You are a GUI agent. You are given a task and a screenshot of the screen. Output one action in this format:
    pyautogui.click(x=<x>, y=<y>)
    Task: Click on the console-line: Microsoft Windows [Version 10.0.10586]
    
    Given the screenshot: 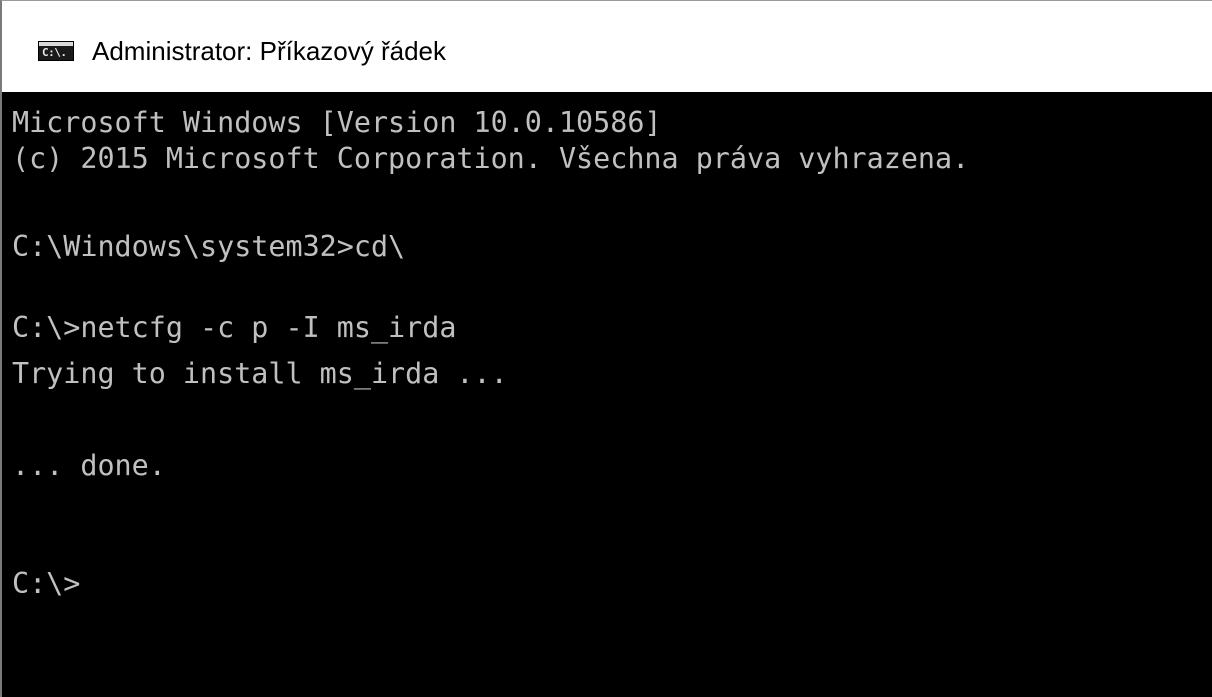 What is the action you would take?
    pyautogui.click(x=337, y=122)
    